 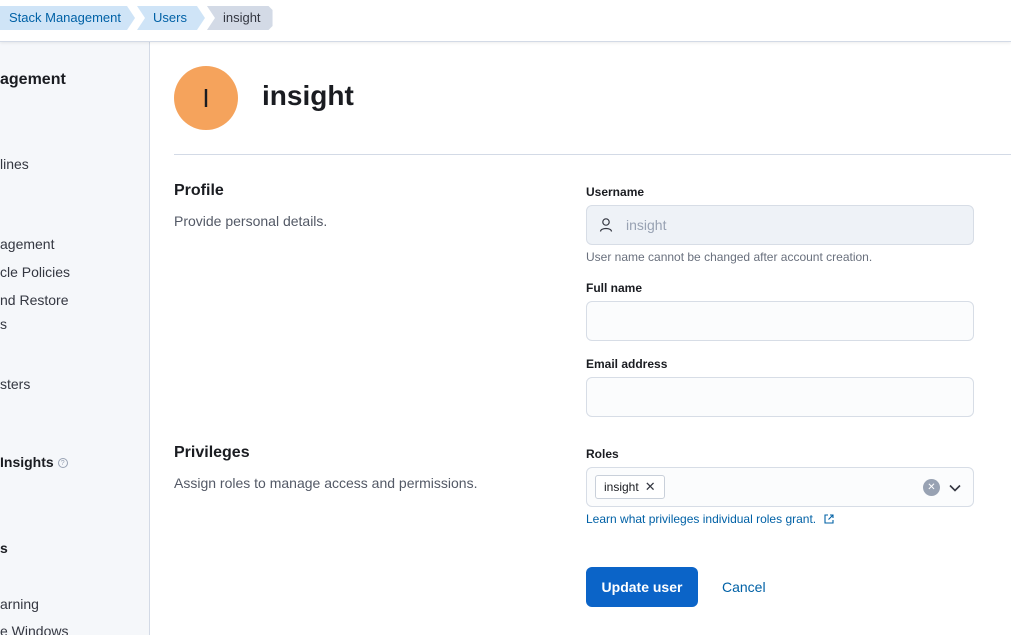 I want to click on breadcrumb: Stack Management Users insight, so click(x=137, y=18).